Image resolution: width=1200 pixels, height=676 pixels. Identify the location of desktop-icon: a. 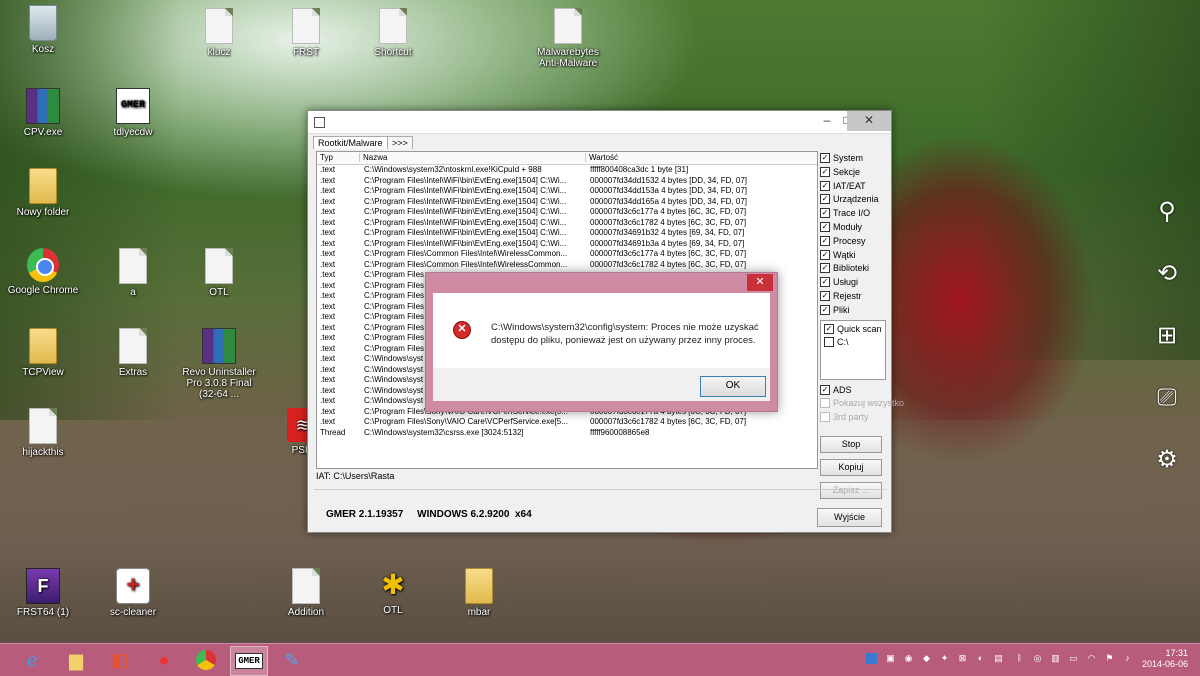
(133, 273).